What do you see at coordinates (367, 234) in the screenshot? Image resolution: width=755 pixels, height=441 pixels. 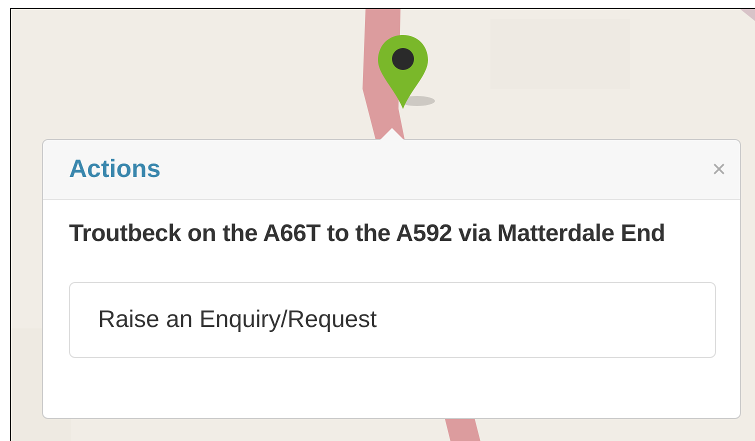 I see `location-heading: Troutbeck on the A66T to the A592 via Matterdale End` at bounding box center [367, 234].